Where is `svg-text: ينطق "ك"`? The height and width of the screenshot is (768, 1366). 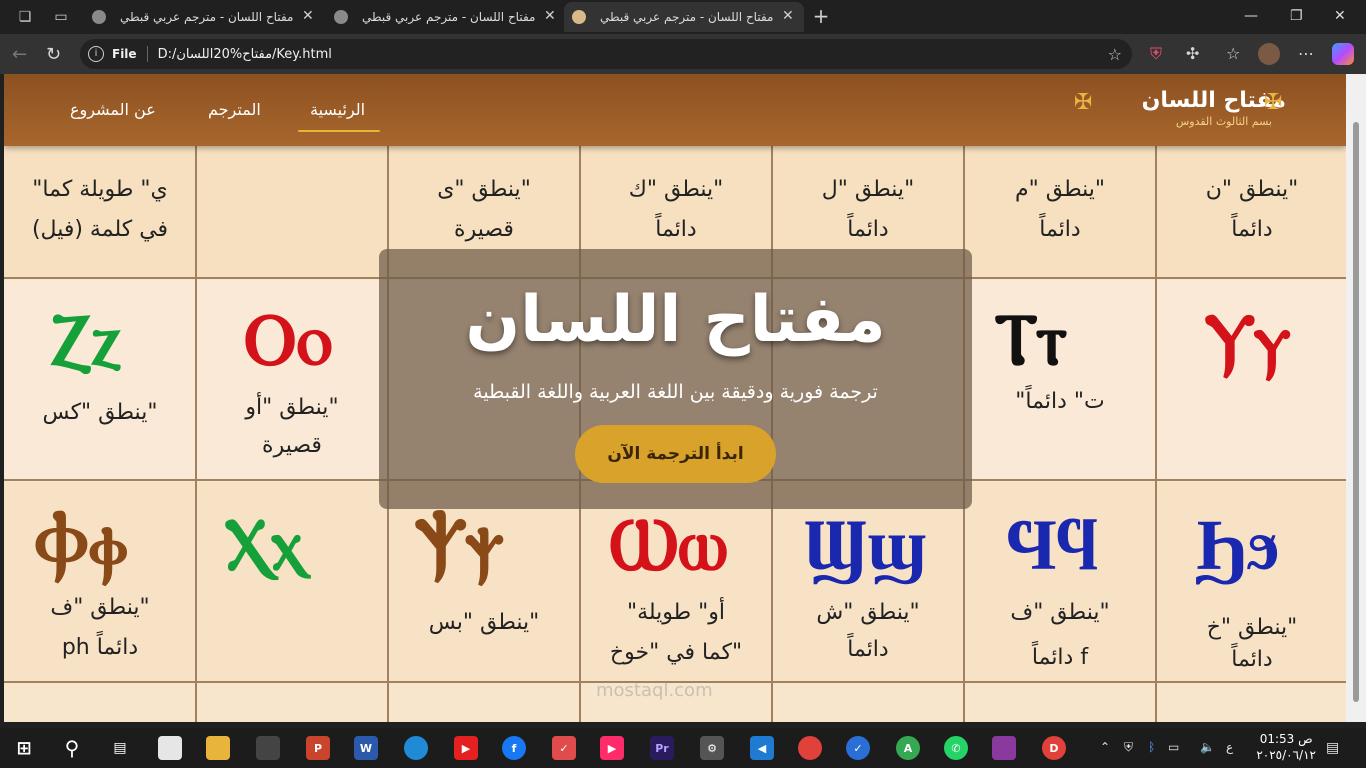
svg-text: ينطق "ك" is located at coordinates (676, 189).